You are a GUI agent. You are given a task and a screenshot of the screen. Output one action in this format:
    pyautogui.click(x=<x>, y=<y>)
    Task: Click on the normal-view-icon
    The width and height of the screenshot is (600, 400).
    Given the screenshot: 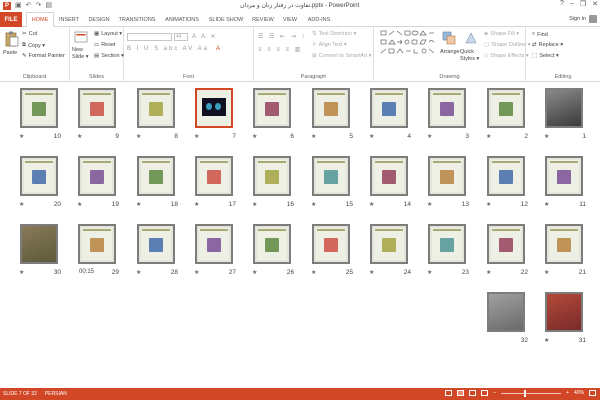 What is the action you would take?
    pyautogui.click(x=449, y=393)
    